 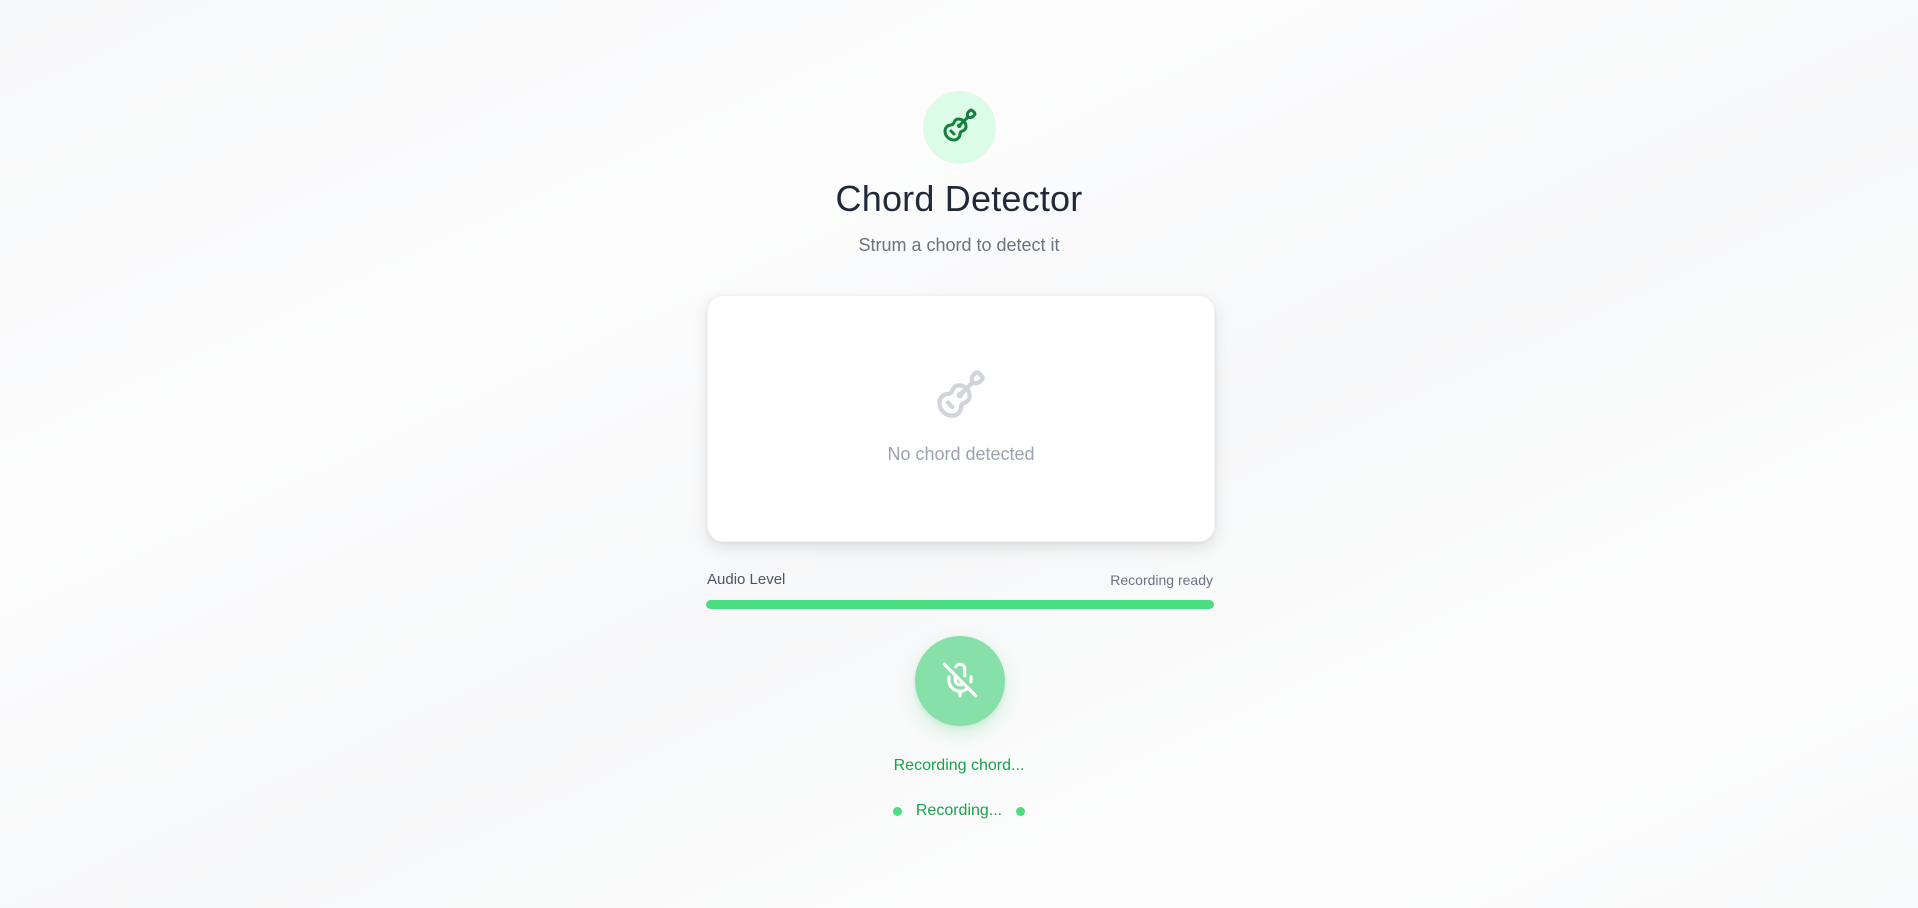 I want to click on page-subtitle: Strum a chord to detect it, so click(x=959, y=245).